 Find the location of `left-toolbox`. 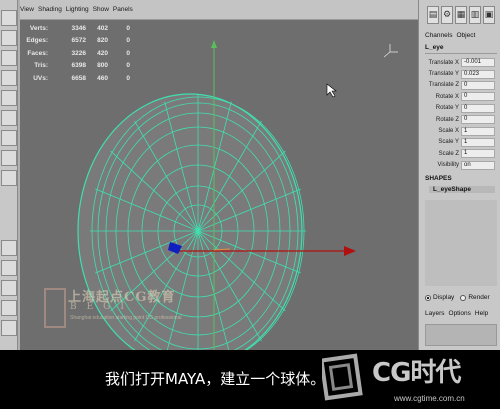

left-toolbox is located at coordinates (9, 175).